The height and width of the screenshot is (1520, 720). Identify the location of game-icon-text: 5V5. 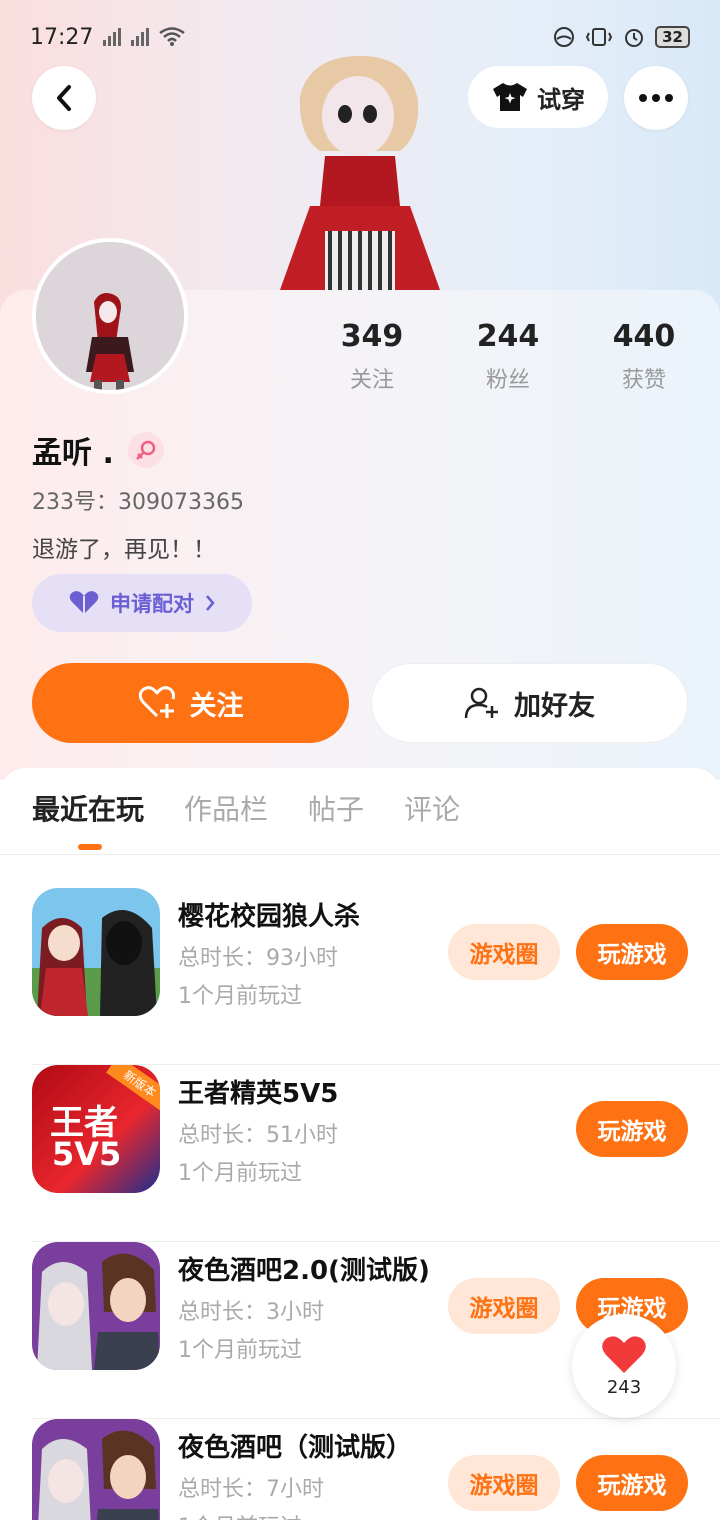
(87, 1154).